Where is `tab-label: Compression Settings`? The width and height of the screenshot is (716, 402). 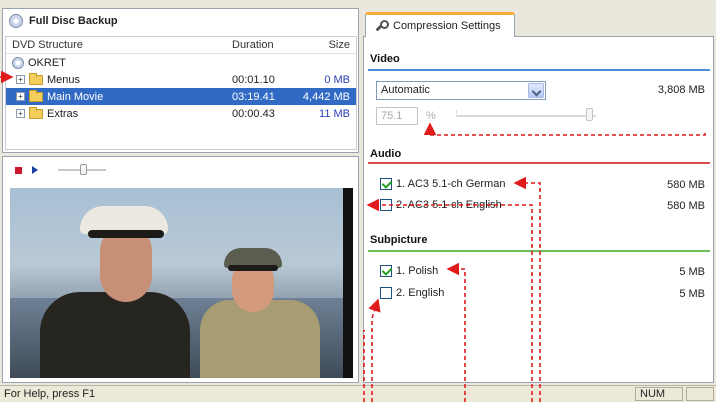 tab-label: Compression Settings is located at coordinates (447, 26).